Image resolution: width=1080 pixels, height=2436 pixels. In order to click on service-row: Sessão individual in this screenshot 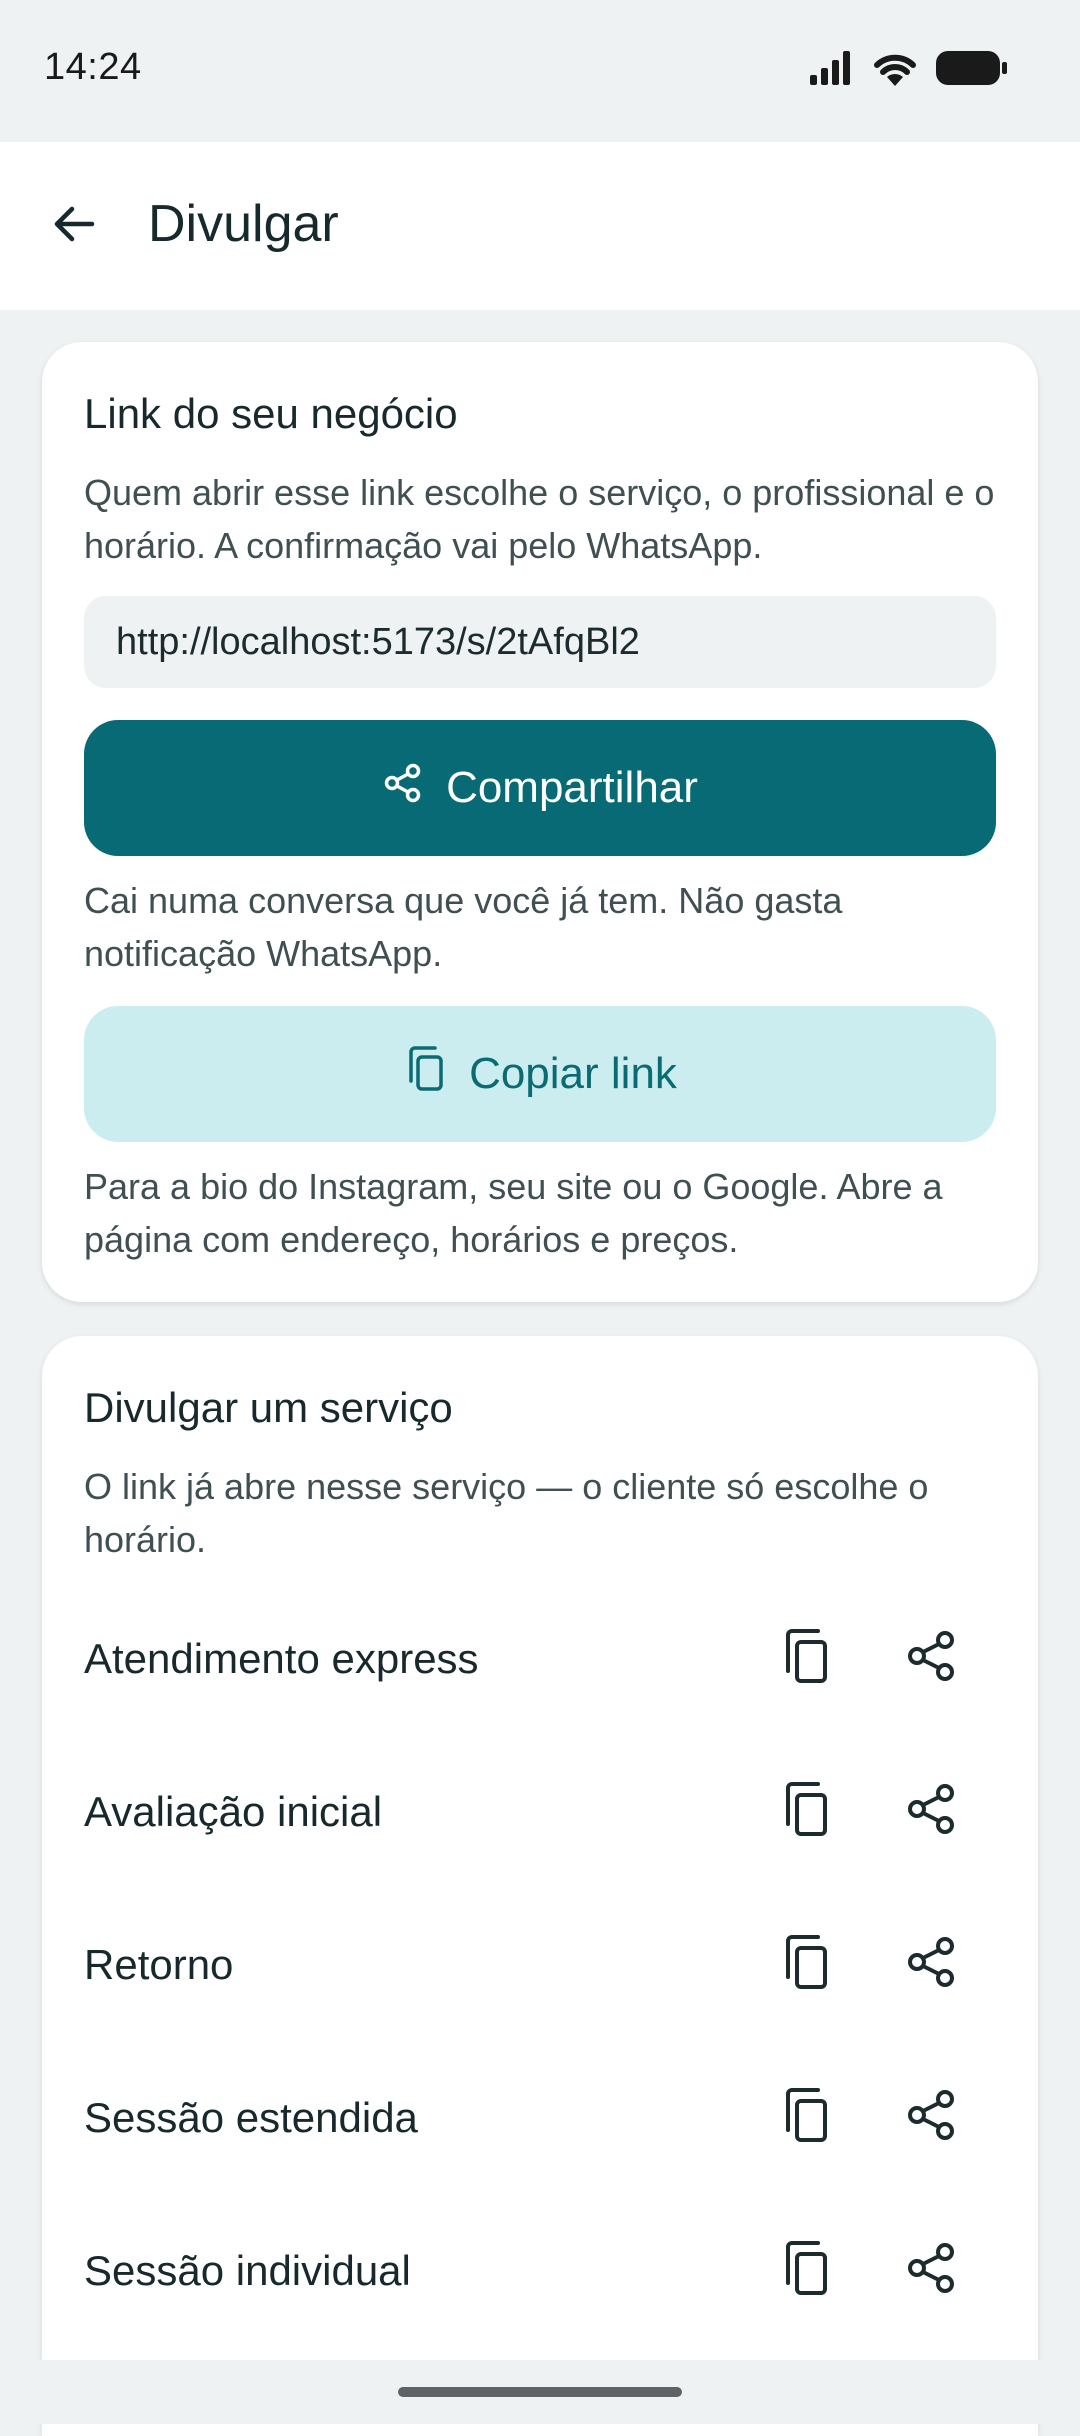, I will do `click(540, 2270)`.